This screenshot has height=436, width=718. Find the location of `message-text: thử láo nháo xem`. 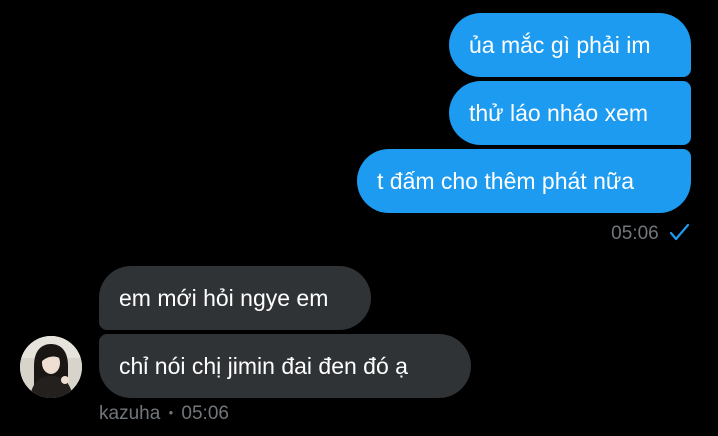

message-text: thử láo nháo xem is located at coordinates (559, 113).